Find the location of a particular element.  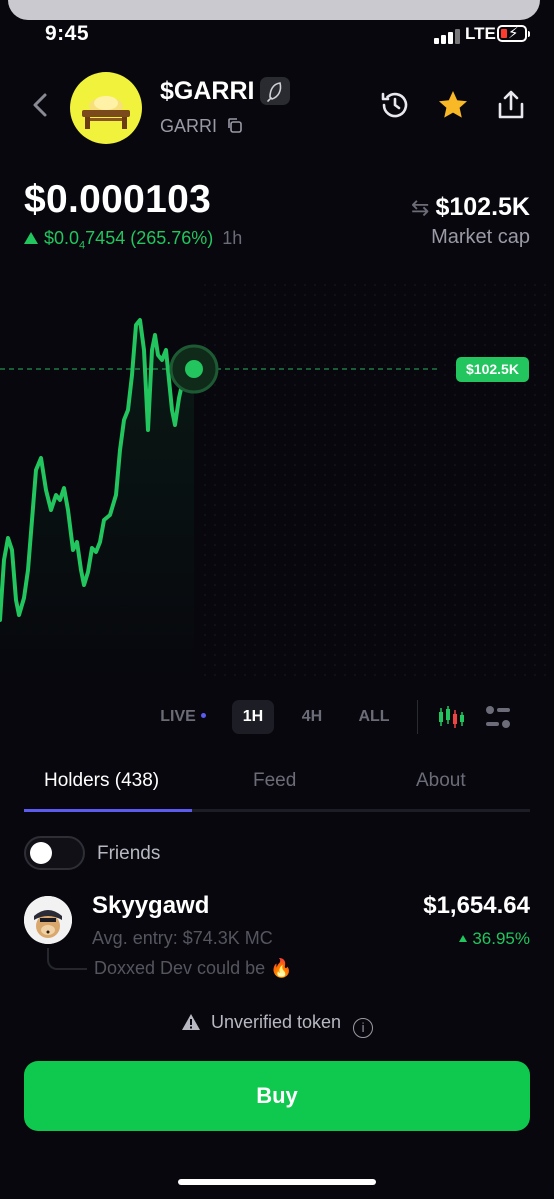

token-avatar is located at coordinates (106, 108).